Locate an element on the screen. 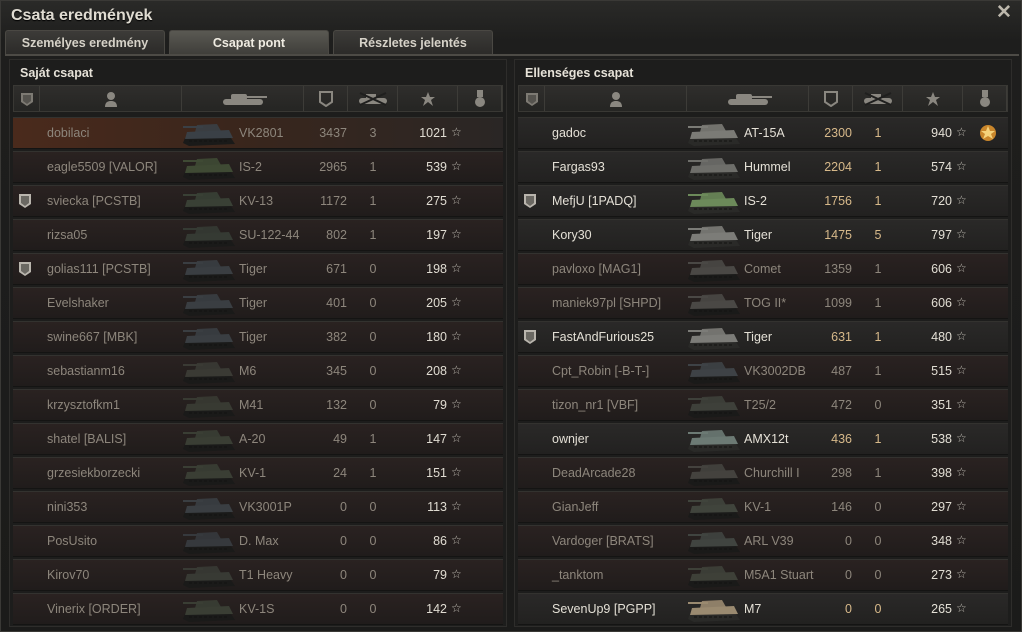  own-team-header is located at coordinates (258, 98).